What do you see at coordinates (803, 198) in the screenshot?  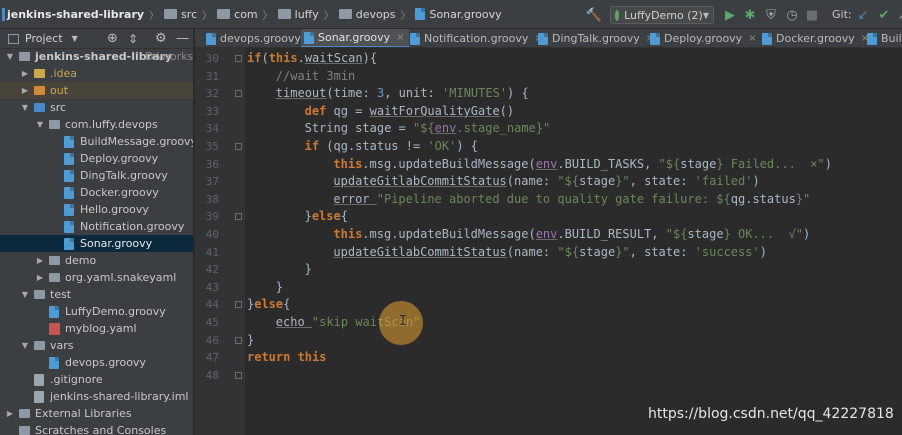 I see `code-token: }"` at bounding box center [803, 198].